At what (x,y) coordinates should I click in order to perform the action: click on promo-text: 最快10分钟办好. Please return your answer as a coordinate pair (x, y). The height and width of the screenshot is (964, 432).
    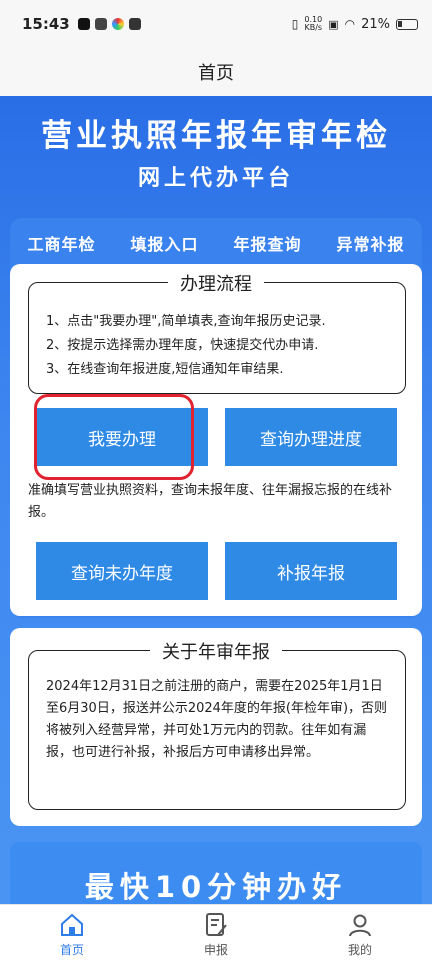
    Looking at the image, I should click on (216, 887).